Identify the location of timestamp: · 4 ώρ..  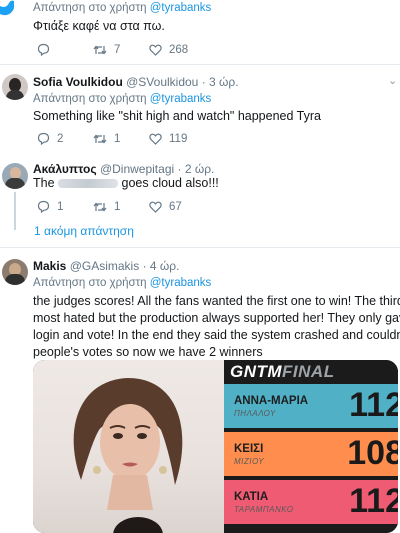
(161, 266).